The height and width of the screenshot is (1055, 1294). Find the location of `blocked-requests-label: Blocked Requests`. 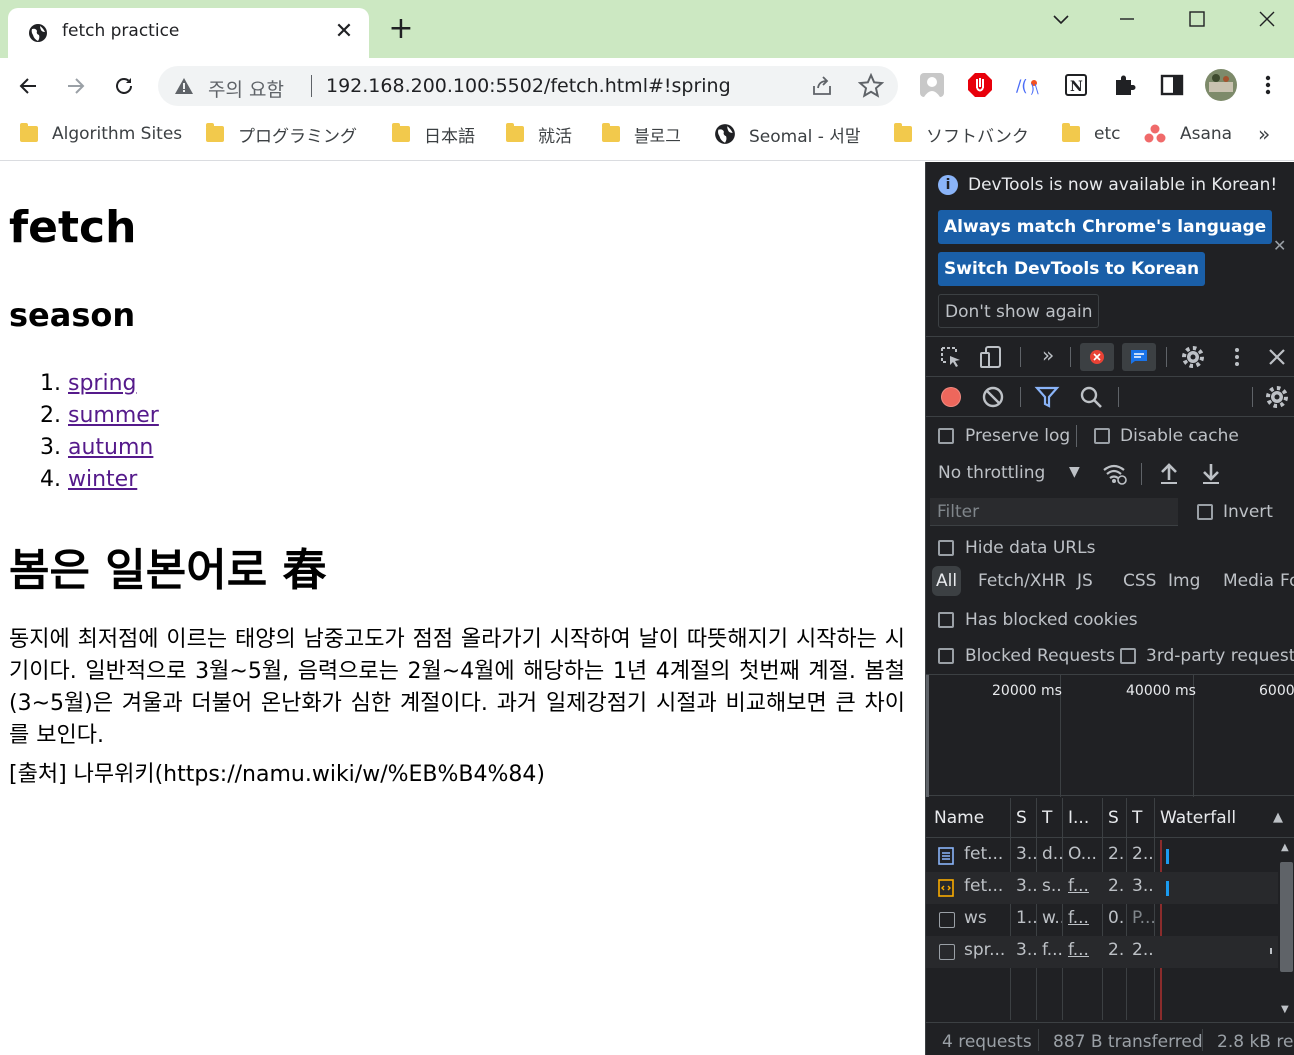

blocked-requests-label: Blocked Requests is located at coordinates (1040, 656).